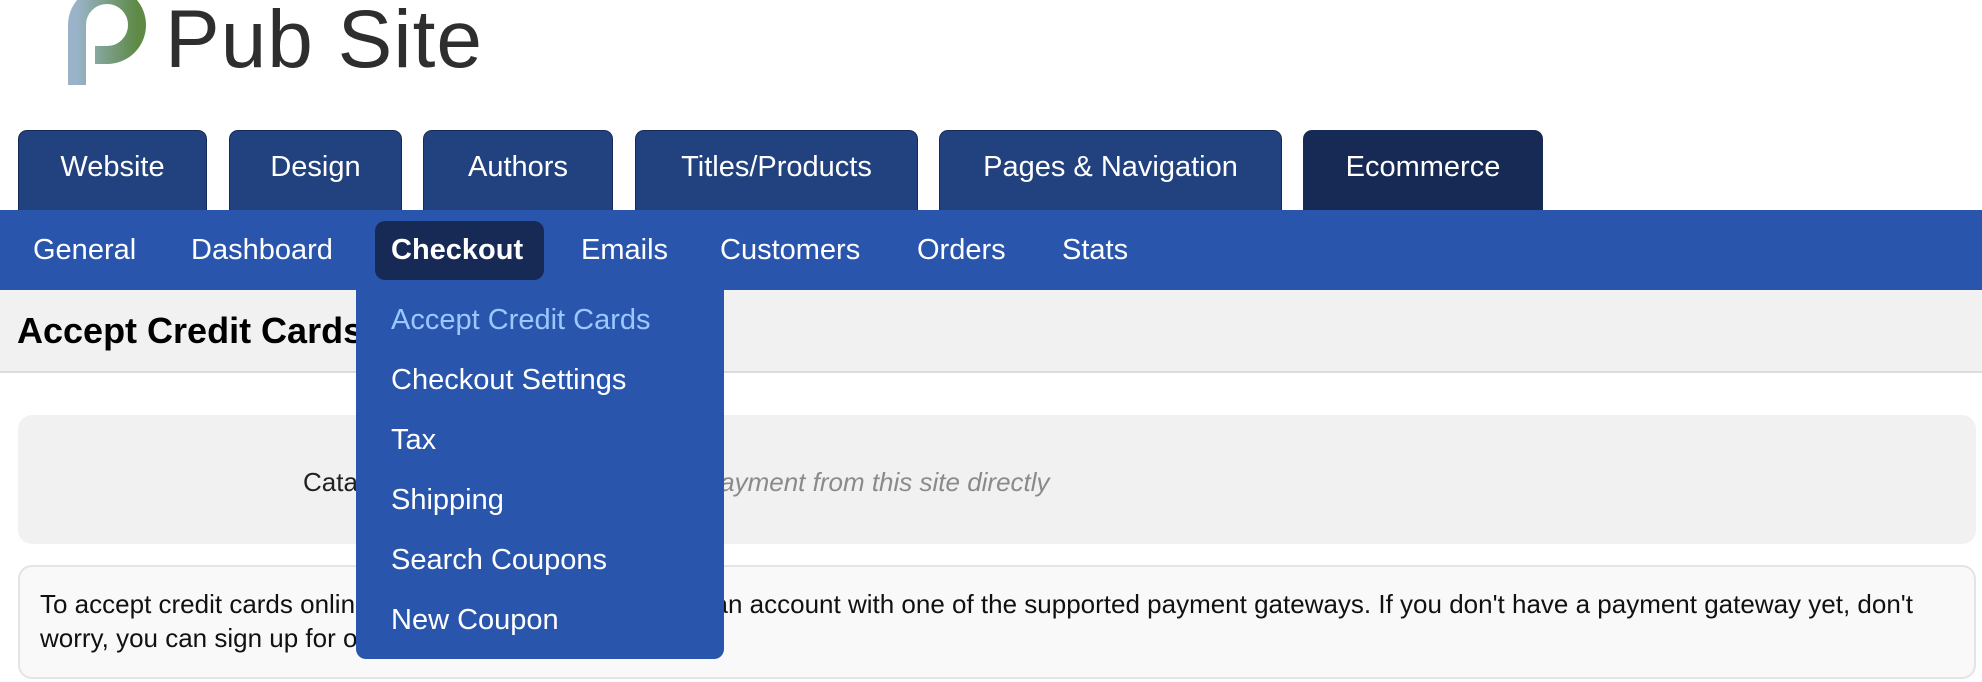 This screenshot has width=1982, height=682. I want to click on page-title: Accept Credit Cards, so click(190, 330).